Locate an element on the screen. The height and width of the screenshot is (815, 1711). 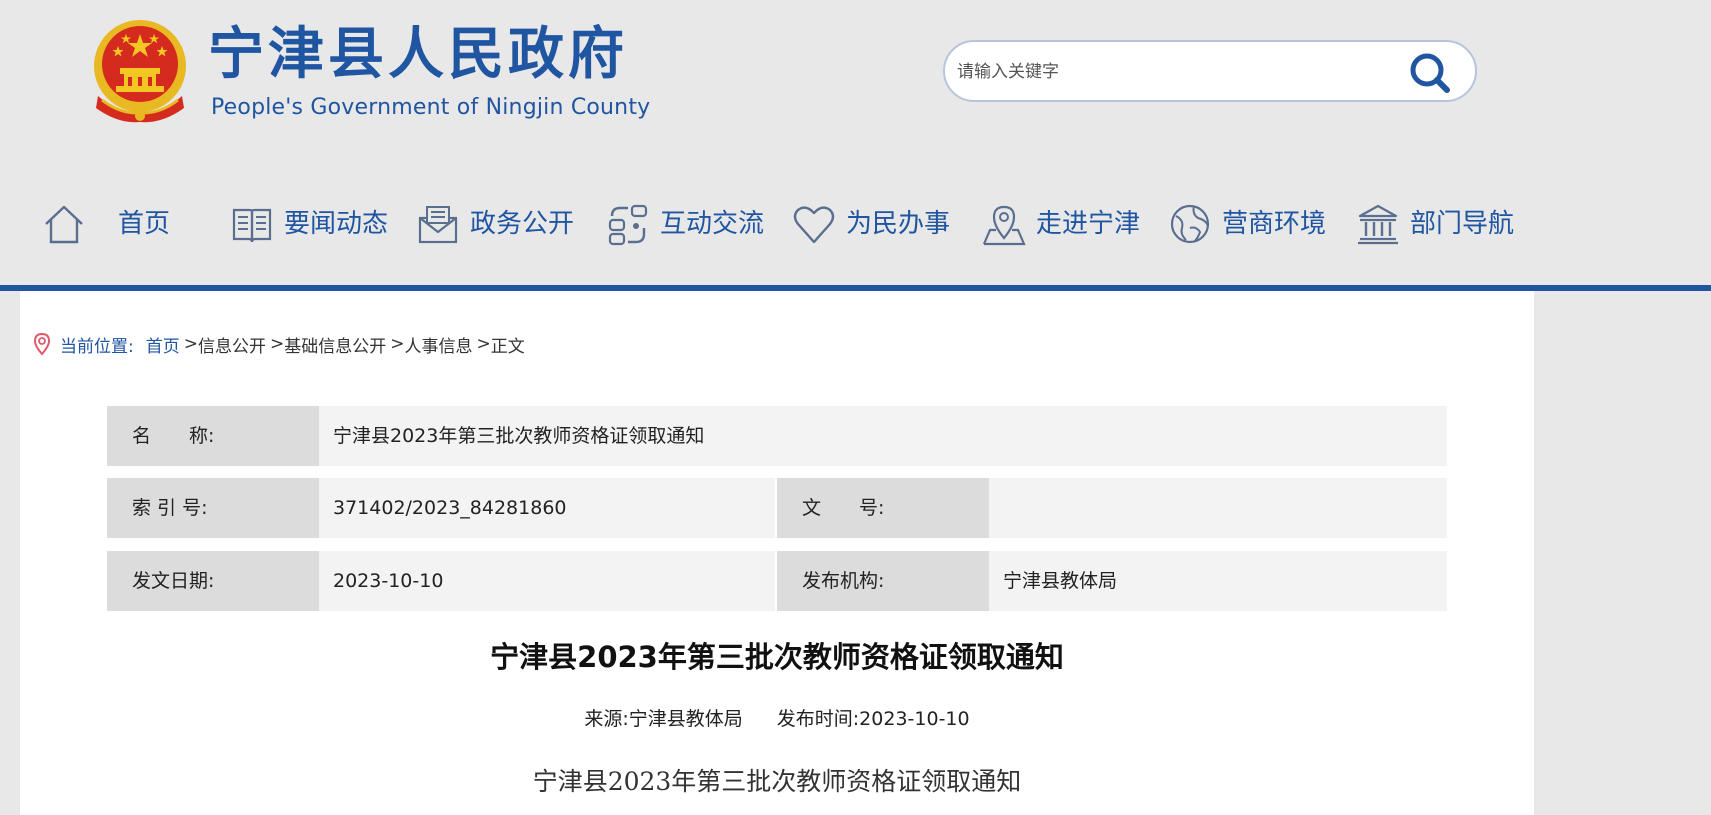
nav-label: 首页 is located at coordinates (144, 224).